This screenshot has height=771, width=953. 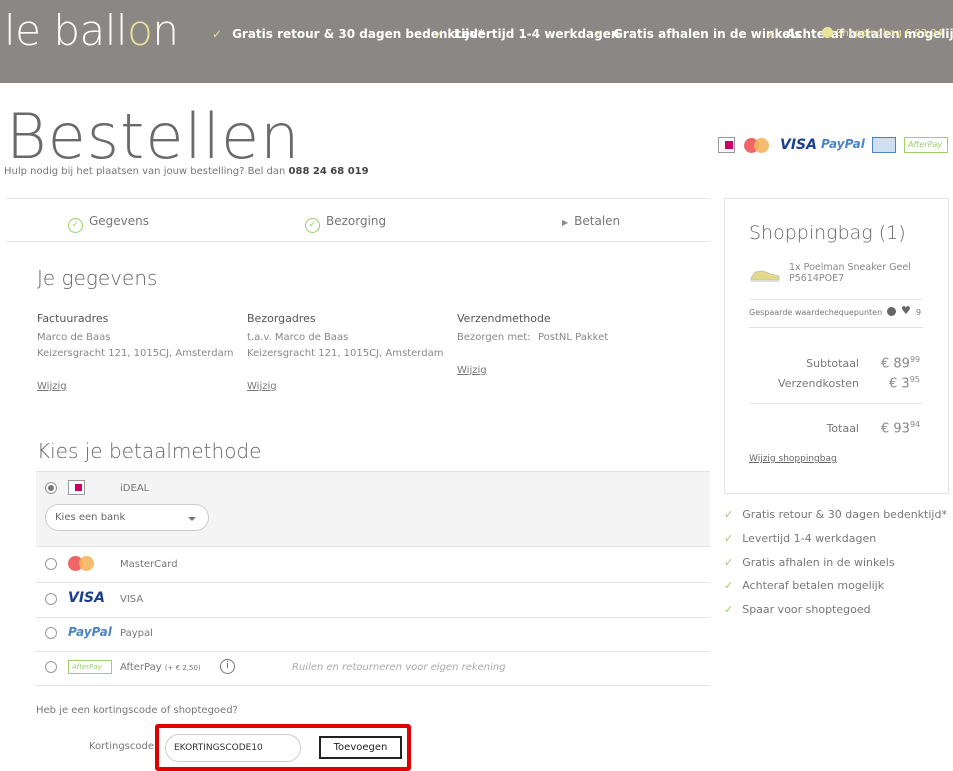 What do you see at coordinates (797, 609) in the screenshot?
I see `side-usp: ✓ Spaar voor shoptegoed` at bounding box center [797, 609].